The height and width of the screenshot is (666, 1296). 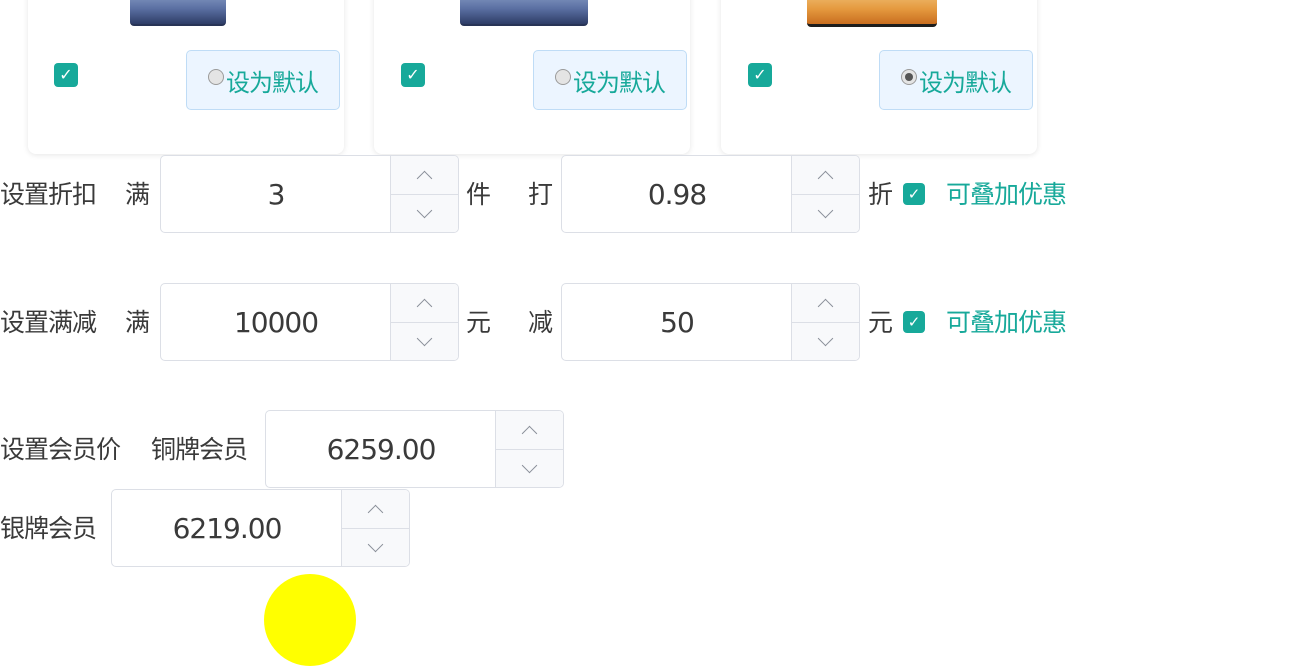 What do you see at coordinates (227, 528) in the screenshot?
I see `silver-member-price-value: 6219.00` at bounding box center [227, 528].